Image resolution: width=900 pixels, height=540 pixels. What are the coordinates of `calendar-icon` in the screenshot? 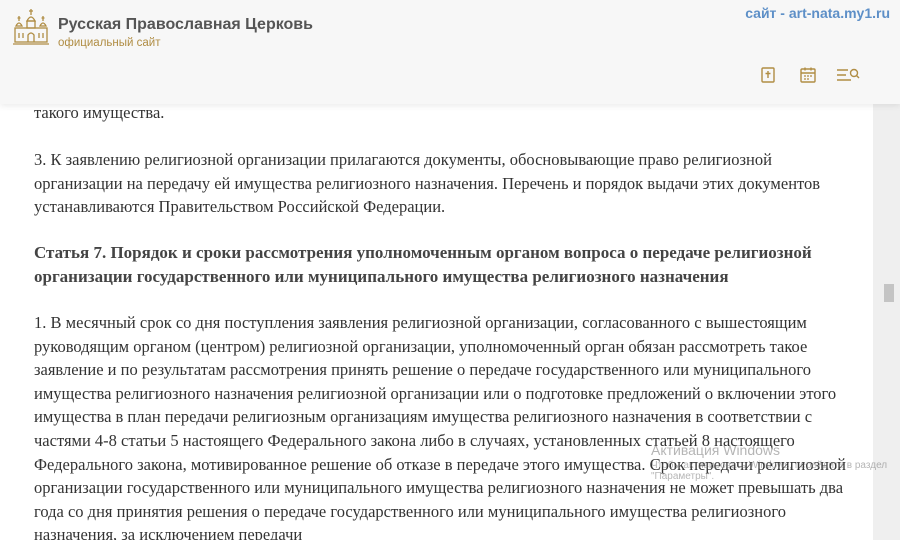 It's located at (808, 75).